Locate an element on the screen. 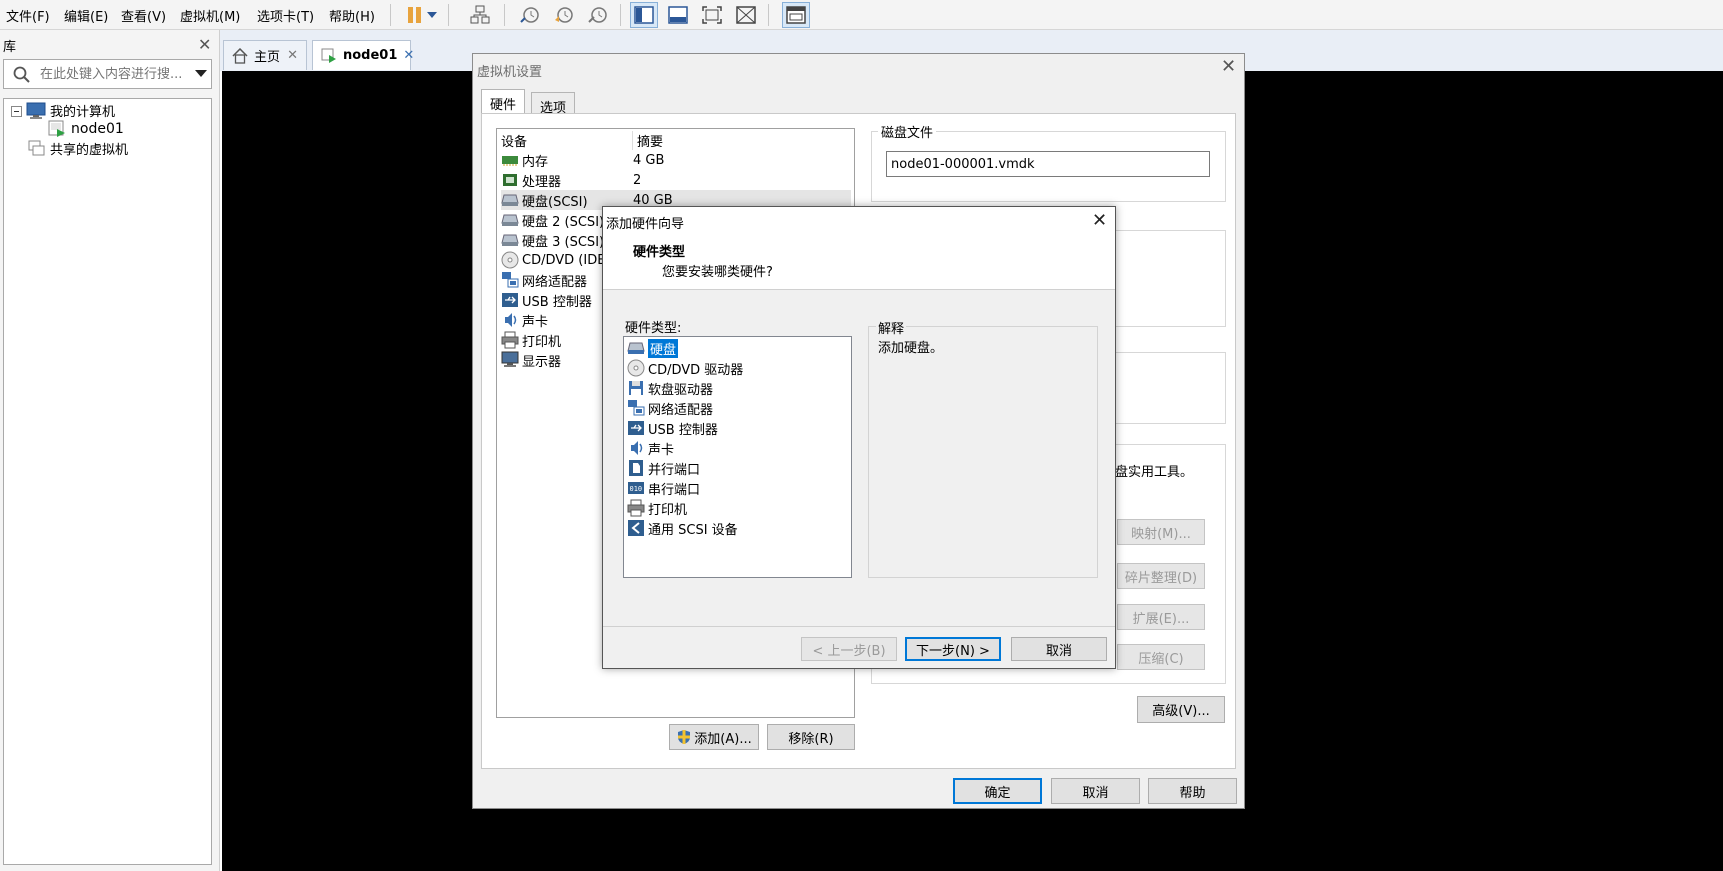 The image size is (1723, 871). full-screen-icon is located at coordinates (712, 15).